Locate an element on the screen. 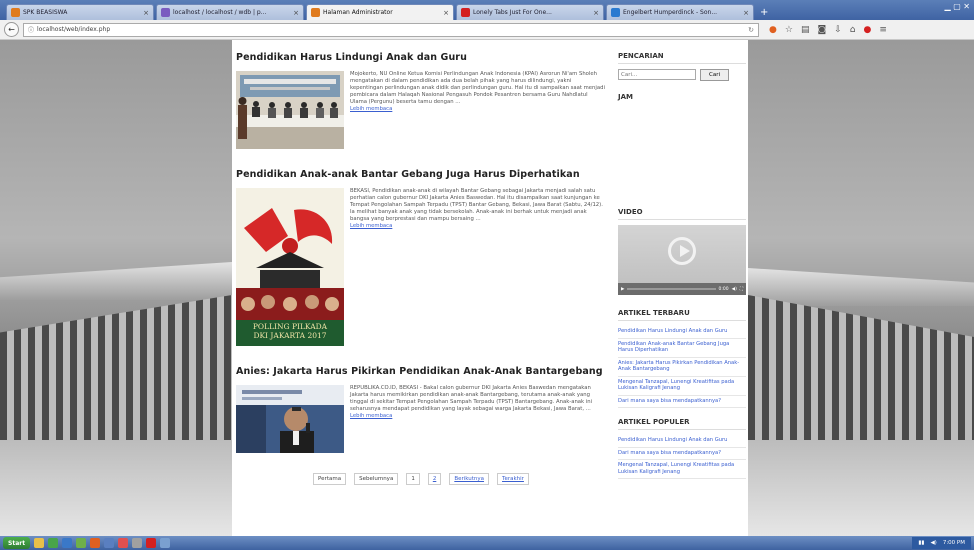  video-play-small-icon: ▶ is located at coordinates (622, 289).